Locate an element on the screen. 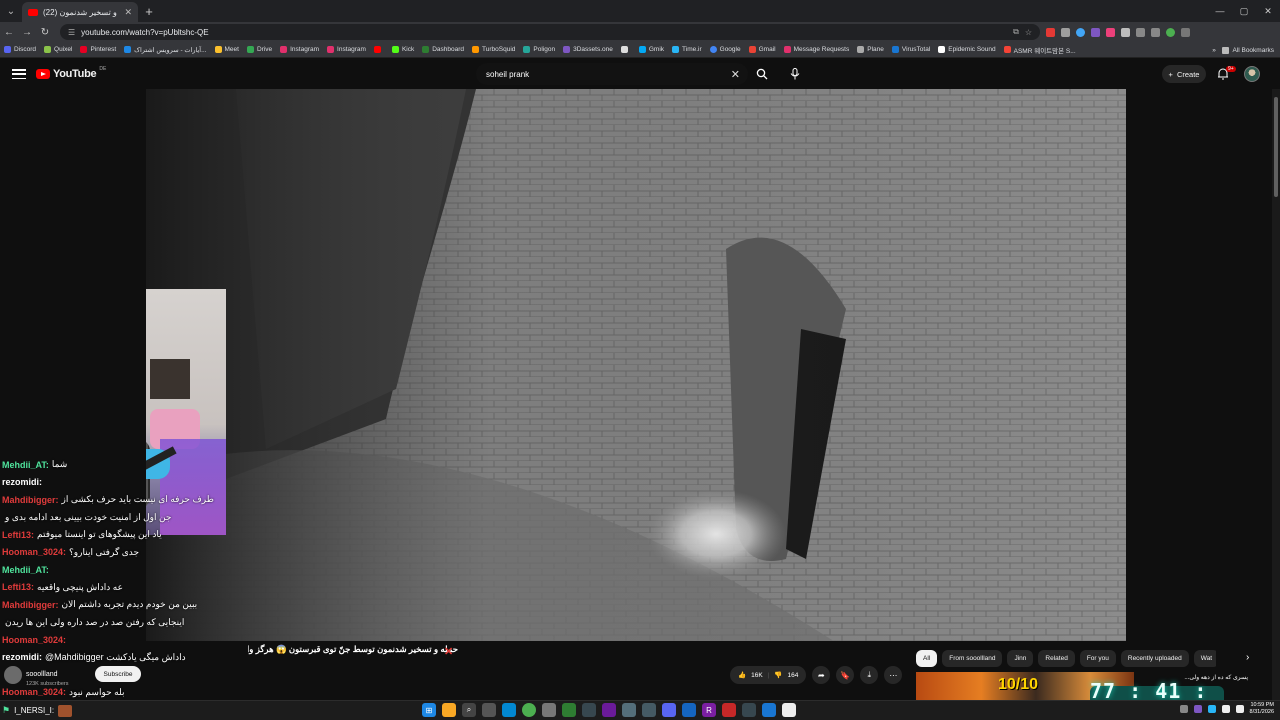  chip-all: All is located at coordinates (927, 658).